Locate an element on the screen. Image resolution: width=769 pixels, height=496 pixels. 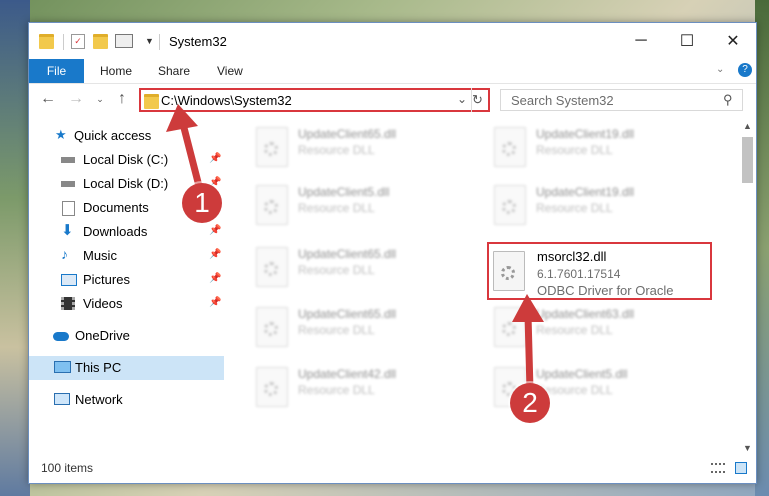
arrow-to-file is located at coordinates (529, 352).